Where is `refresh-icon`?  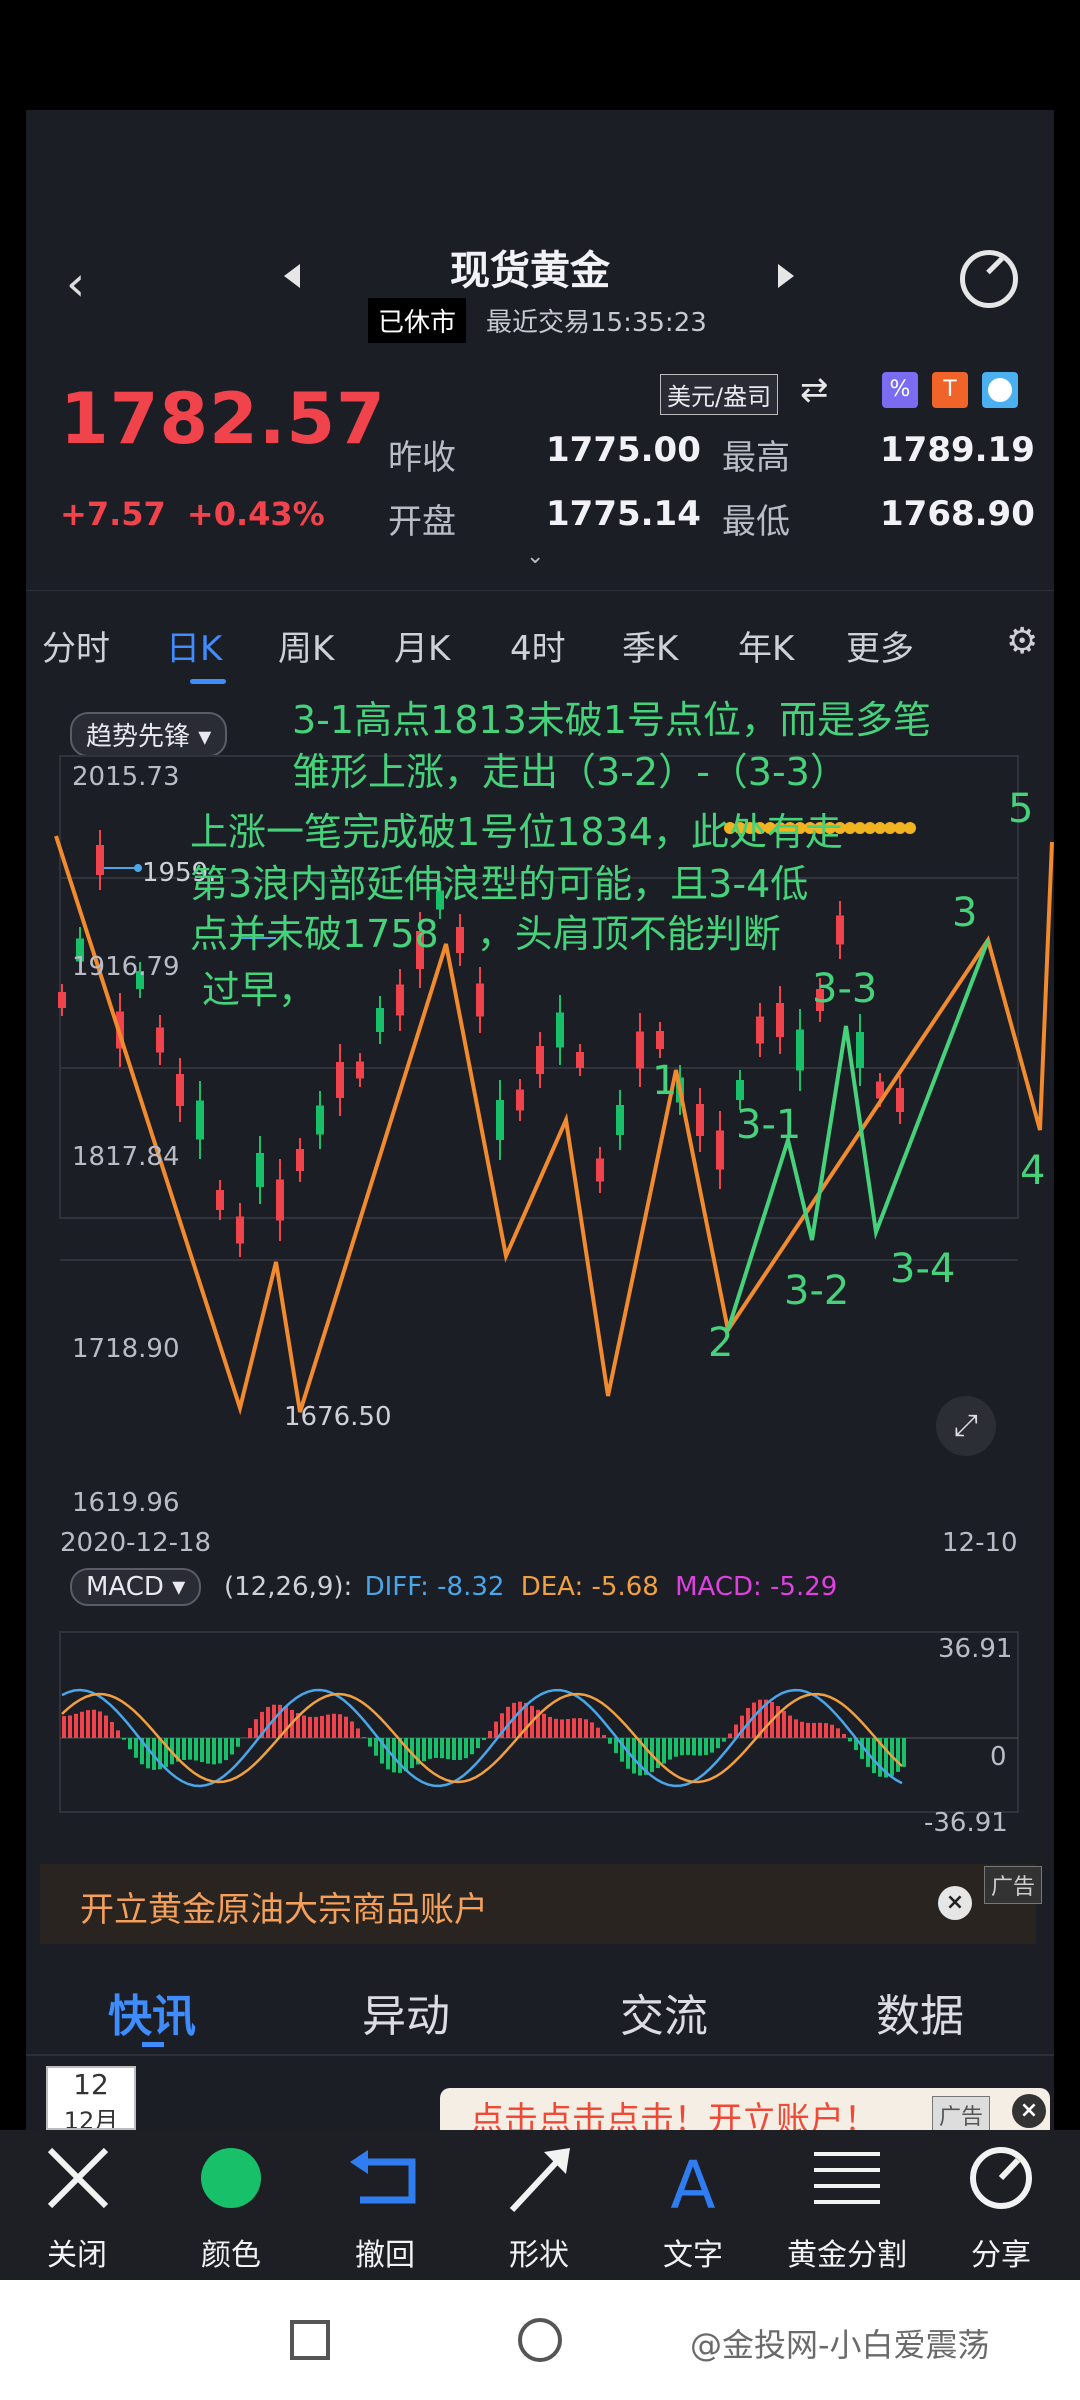
refresh-icon is located at coordinates (989, 279).